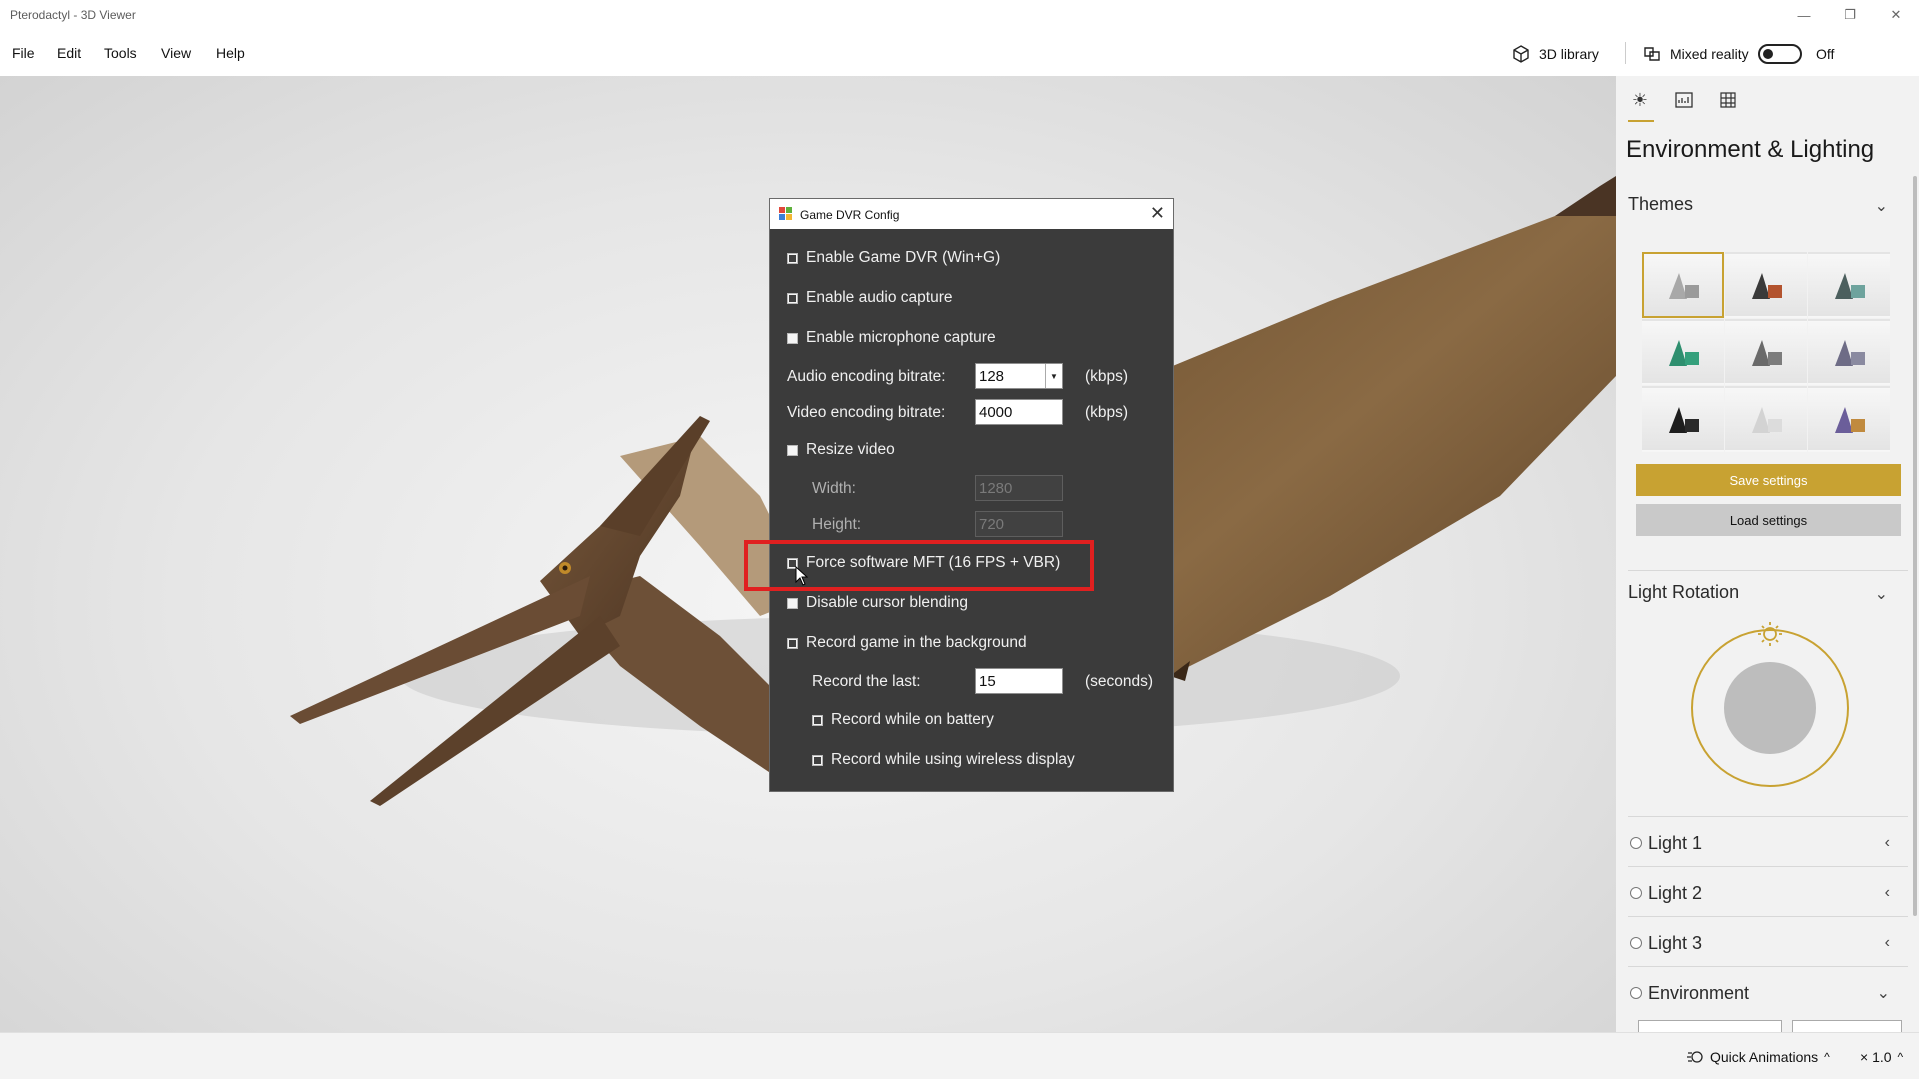 This screenshot has width=1919, height=1079. I want to click on width-label: Width:, so click(834, 488).